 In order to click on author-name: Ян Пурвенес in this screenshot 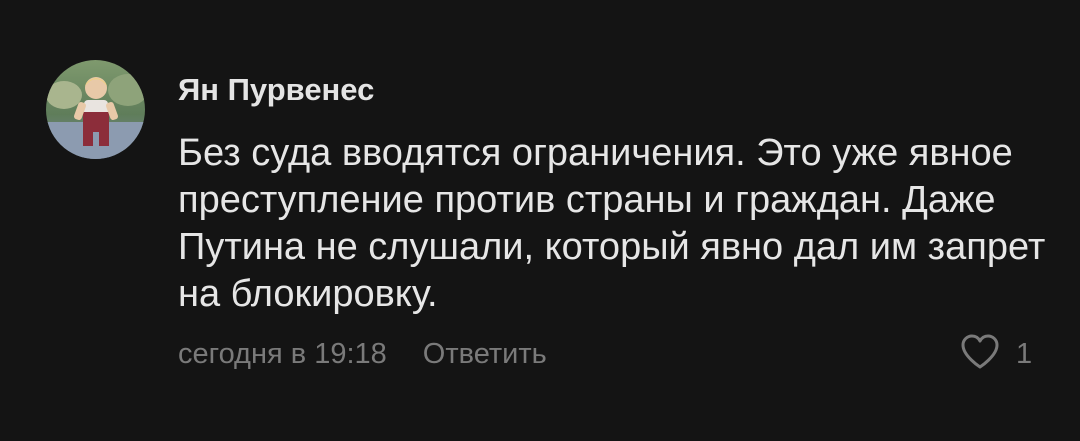, I will do `click(276, 90)`.